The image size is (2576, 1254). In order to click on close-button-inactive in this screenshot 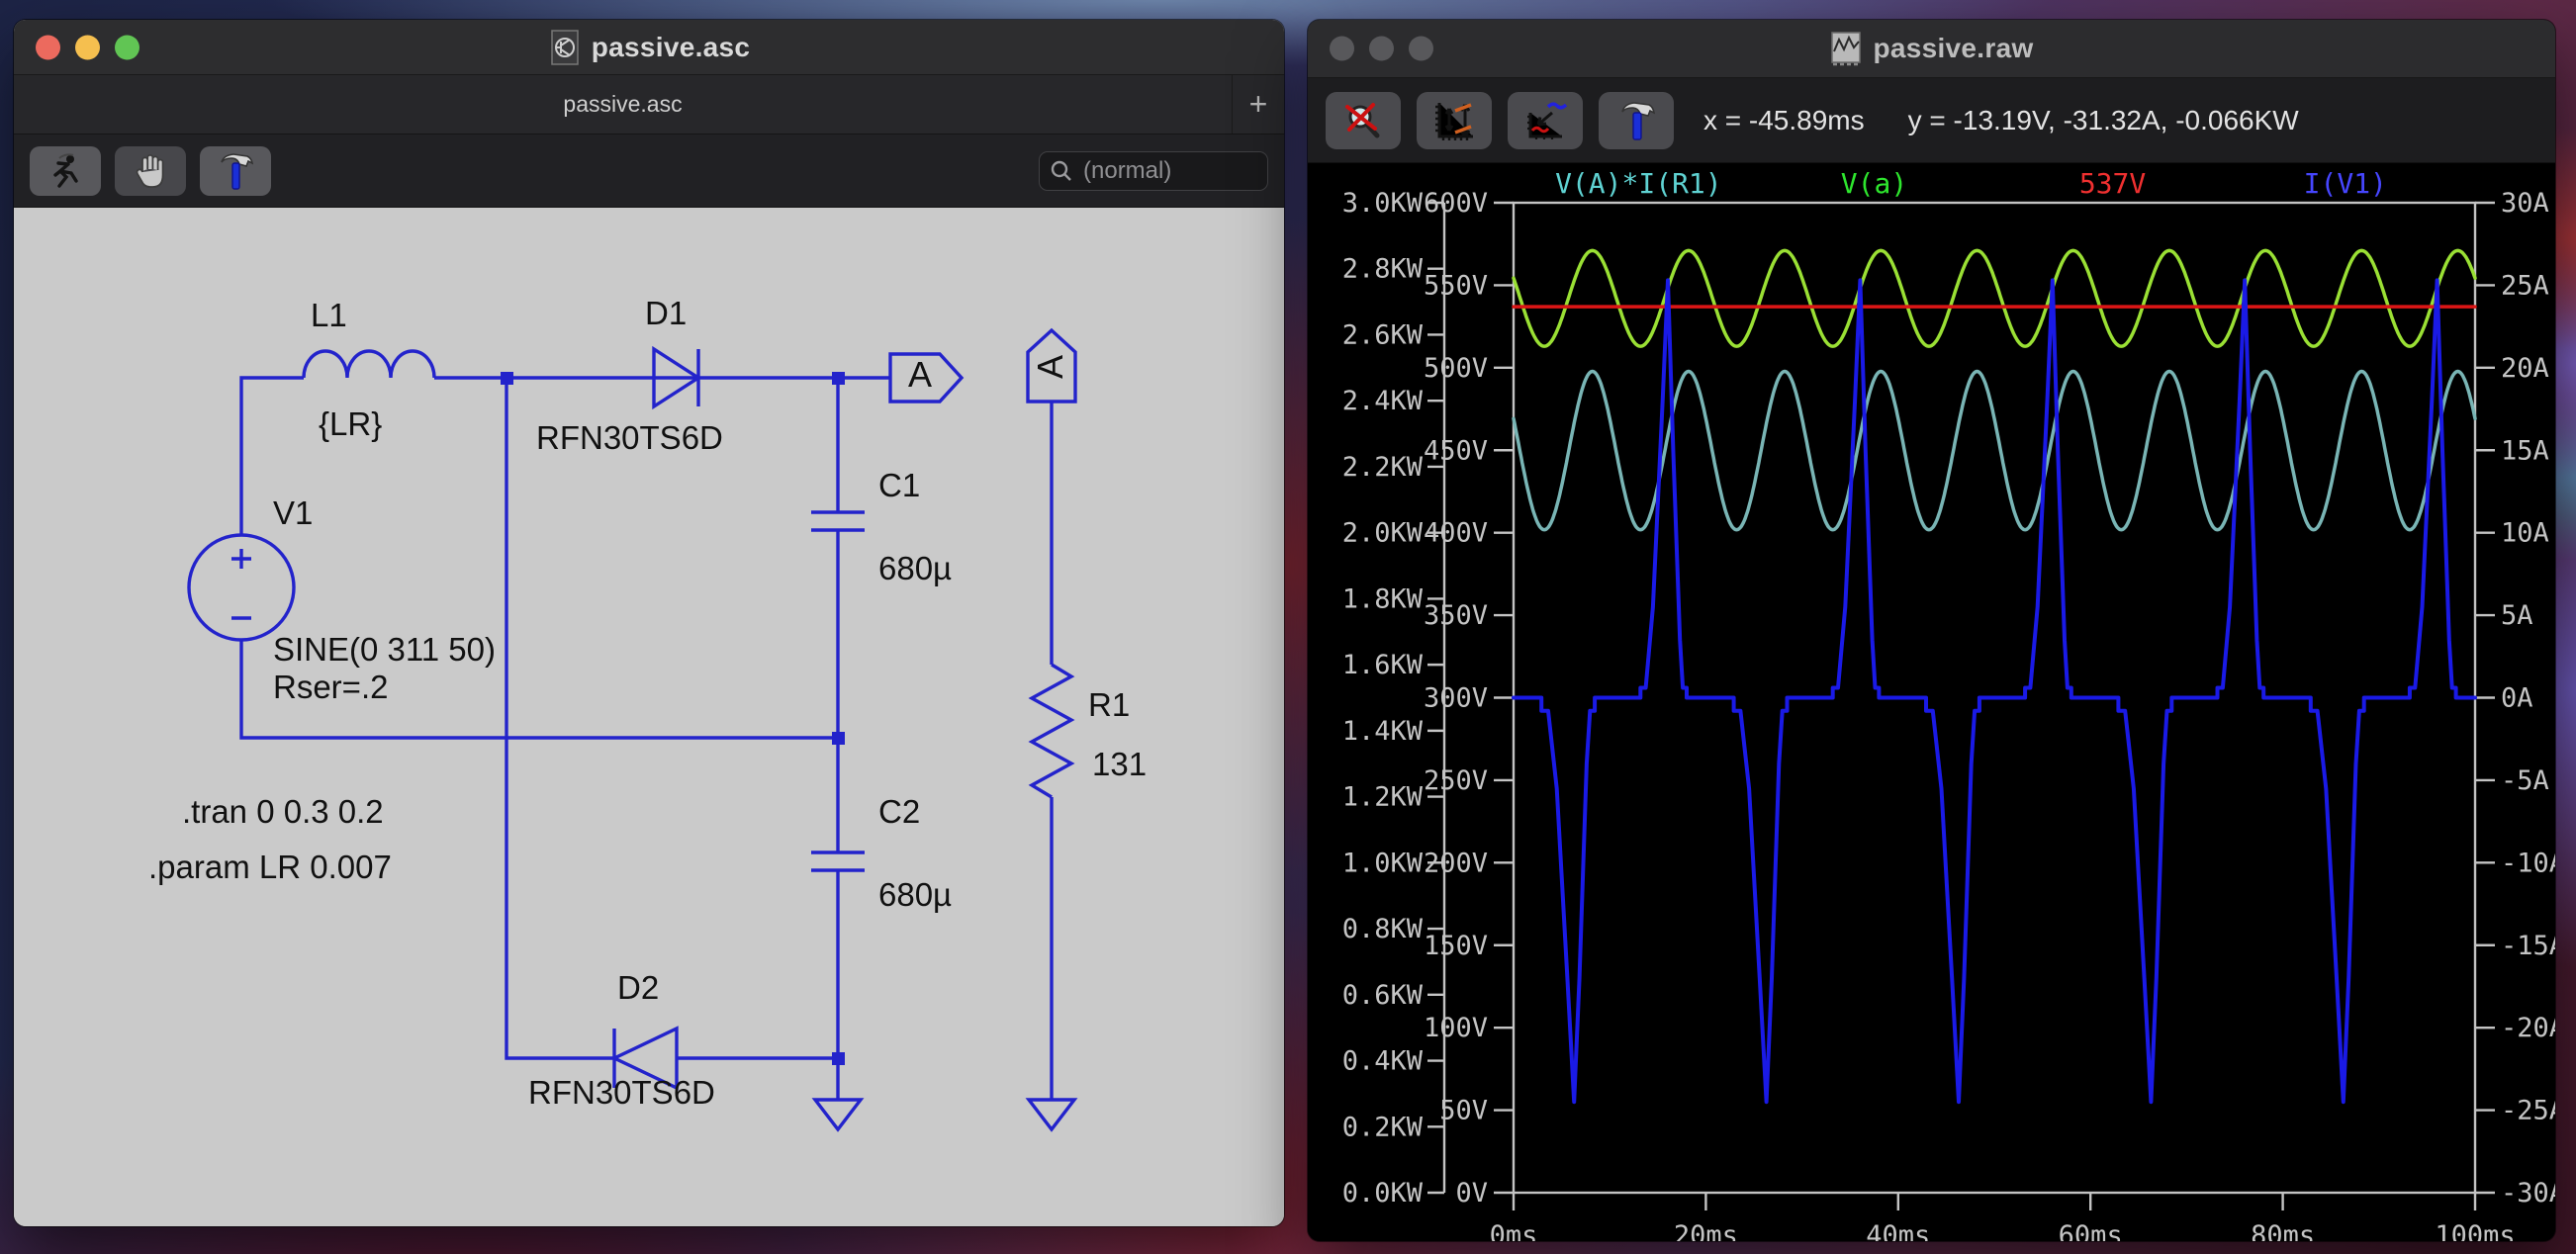, I will do `click(1342, 48)`.